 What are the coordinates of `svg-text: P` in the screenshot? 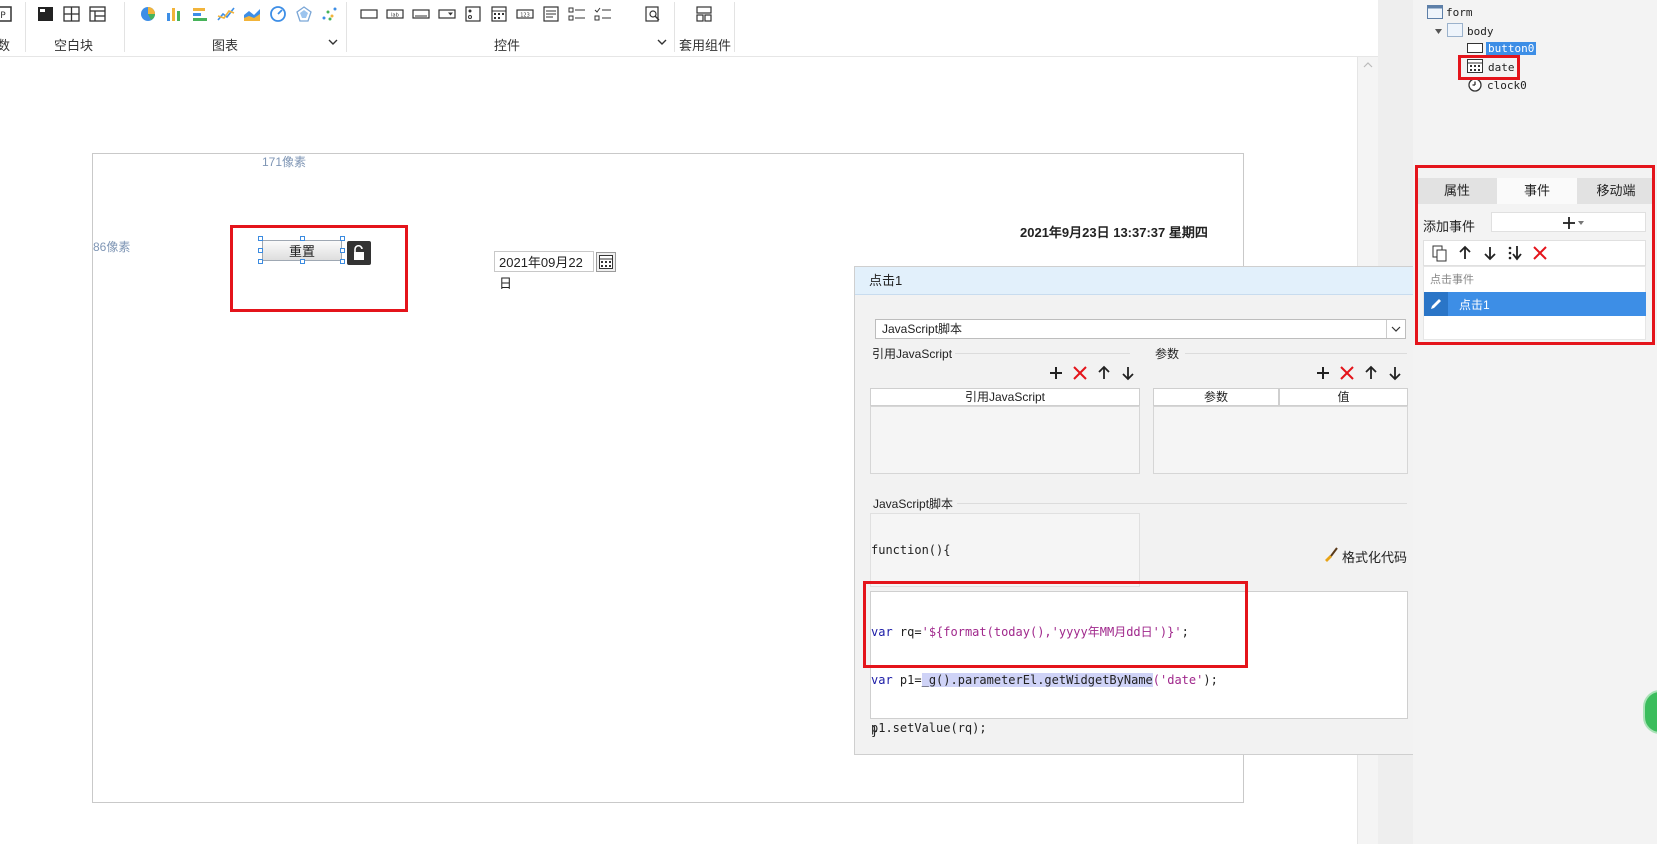 It's located at (3, 16).